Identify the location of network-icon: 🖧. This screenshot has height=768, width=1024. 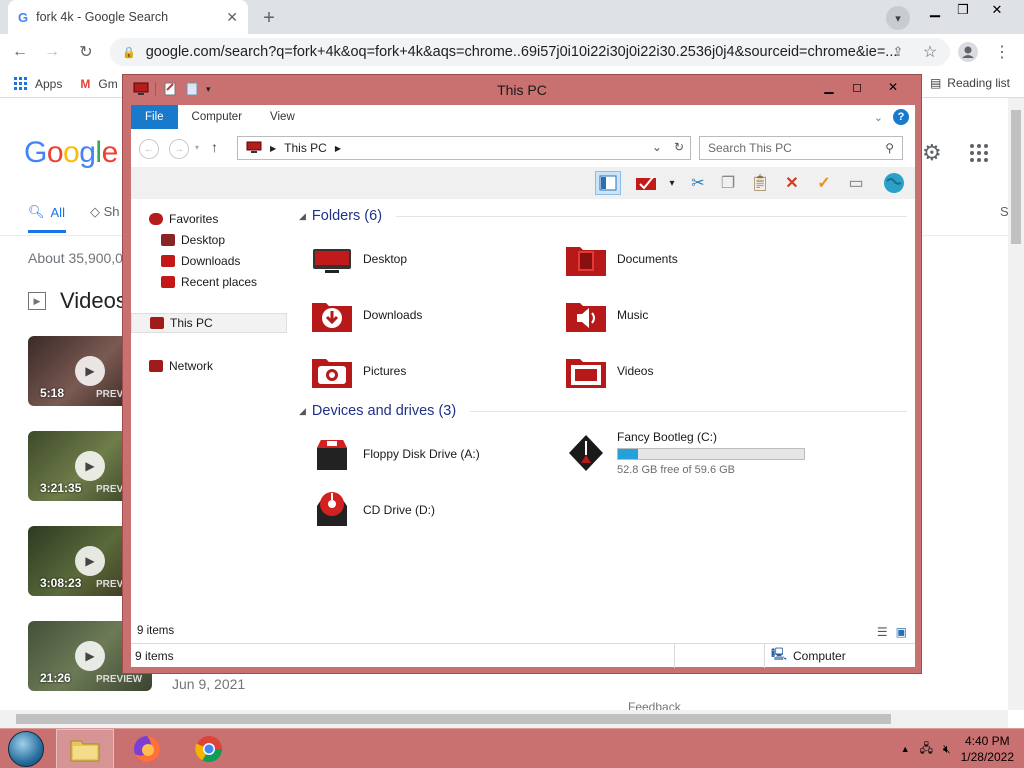
(926, 749).